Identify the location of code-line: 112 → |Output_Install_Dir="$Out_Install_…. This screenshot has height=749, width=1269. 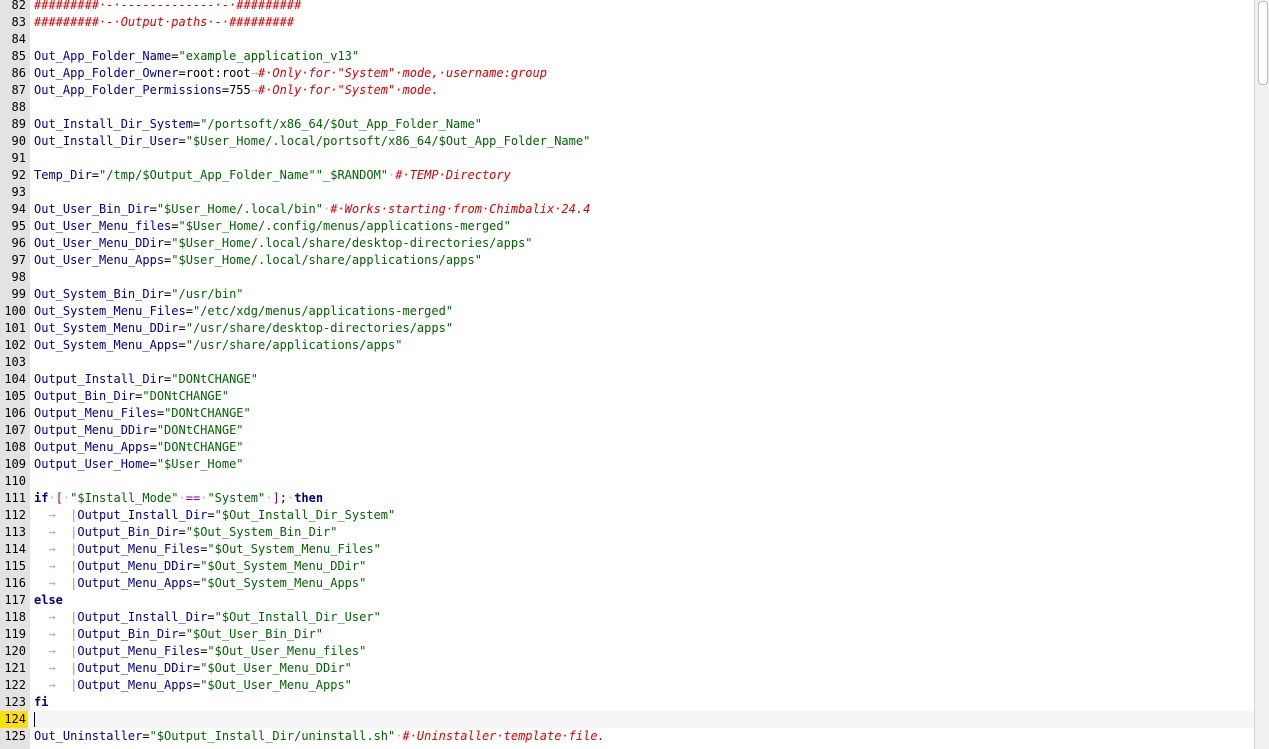
(627, 515).